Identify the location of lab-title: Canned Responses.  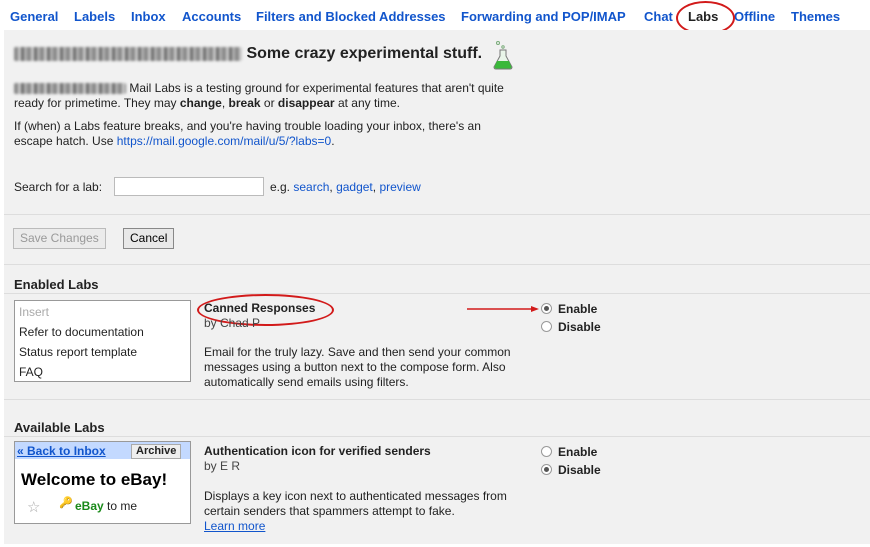
(260, 308).